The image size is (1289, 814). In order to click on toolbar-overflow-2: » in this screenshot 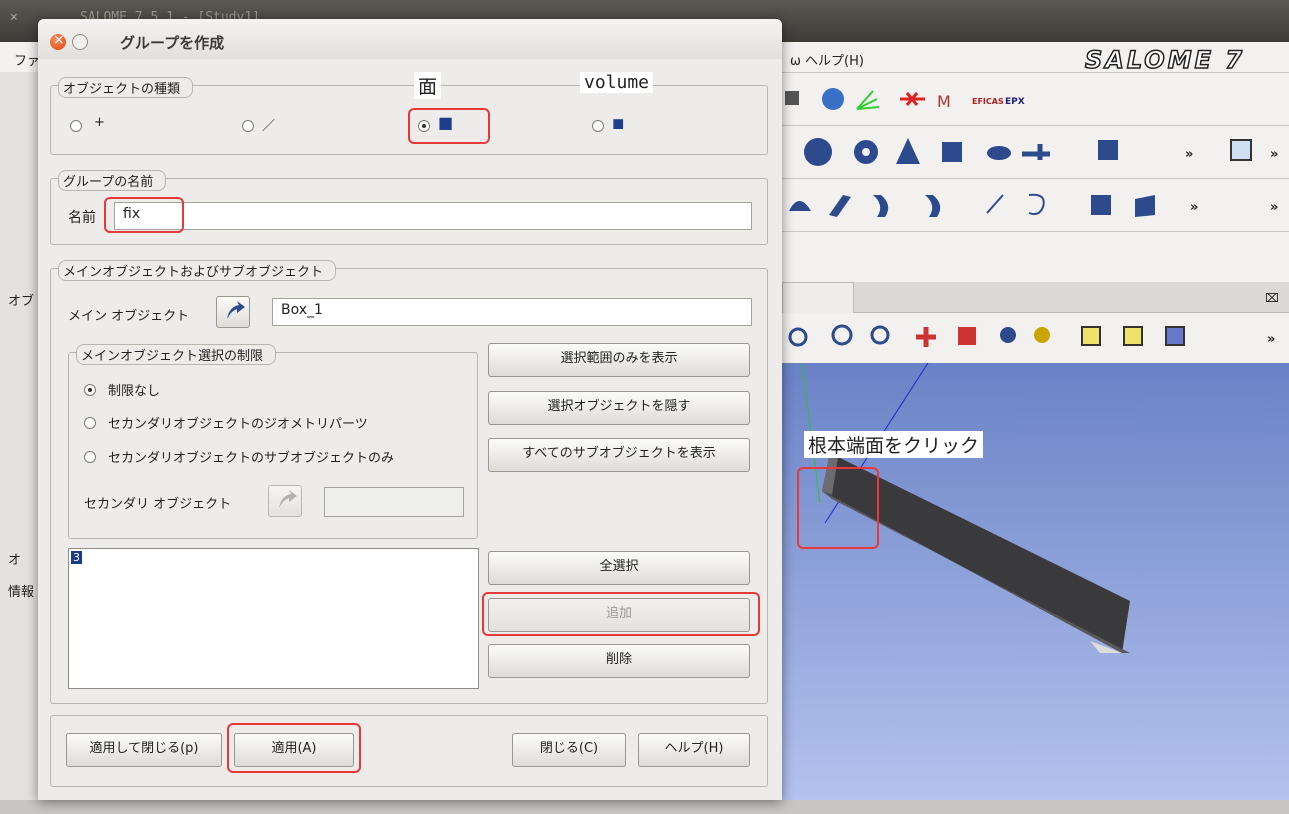, I will do `click(1274, 154)`.